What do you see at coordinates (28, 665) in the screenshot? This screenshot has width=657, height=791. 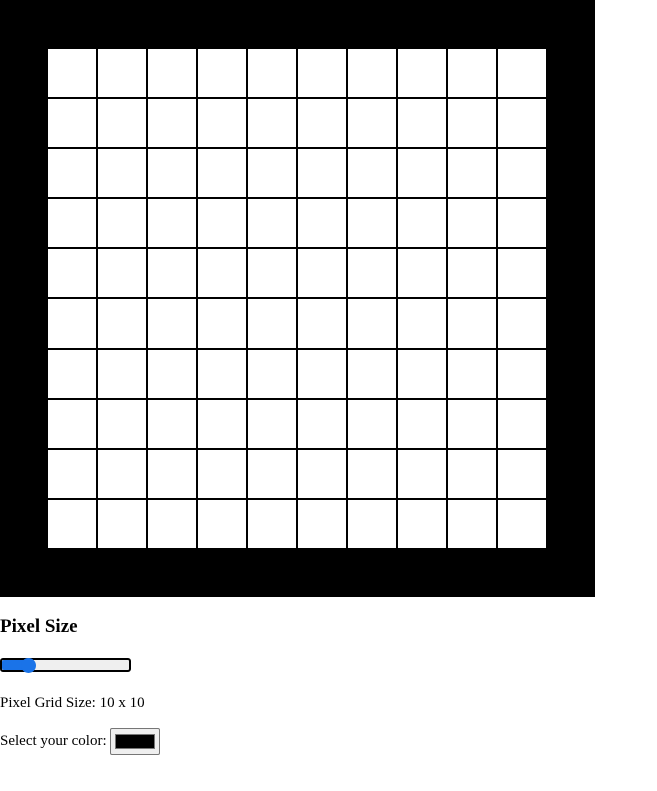 I see `slider-thumb` at bounding box center [28, 665].